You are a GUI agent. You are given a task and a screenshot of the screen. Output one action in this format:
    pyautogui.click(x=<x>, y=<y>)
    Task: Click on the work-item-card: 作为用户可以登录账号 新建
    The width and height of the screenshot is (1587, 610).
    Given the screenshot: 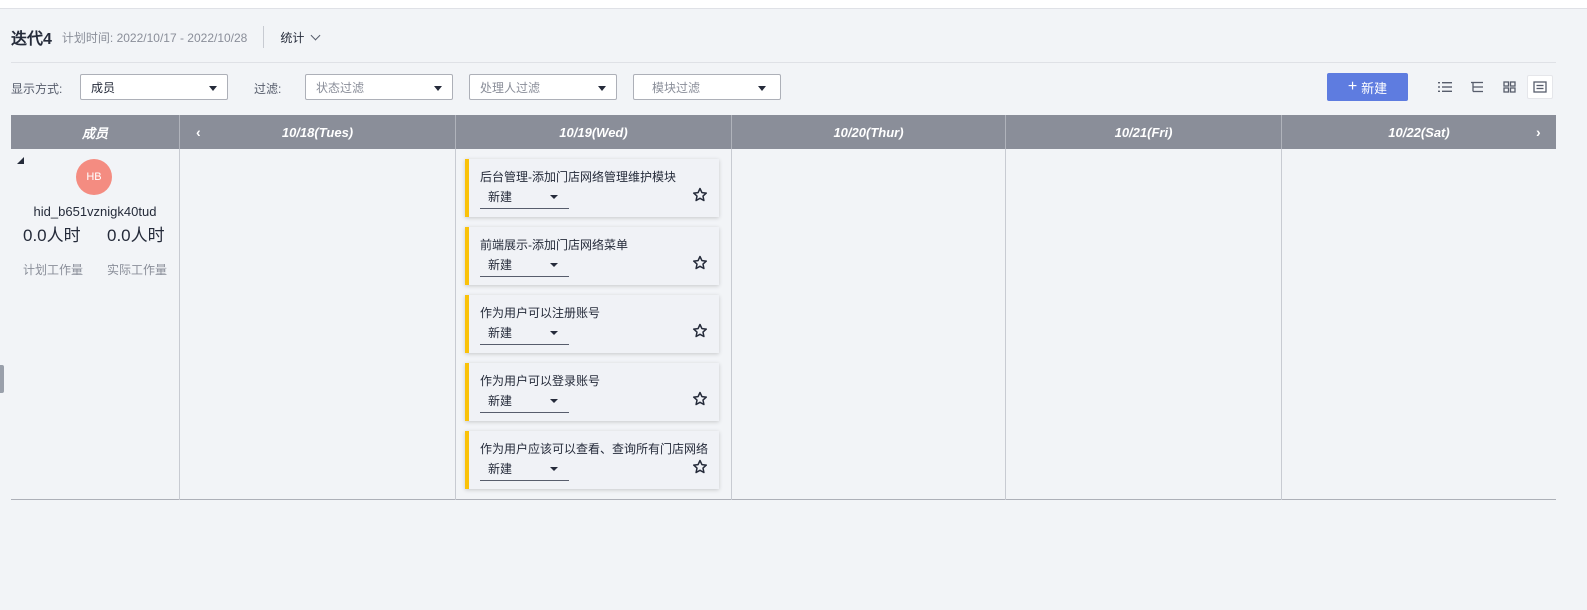 What is the action you would take?
    pyautogui.click(x=592, y=392)
    